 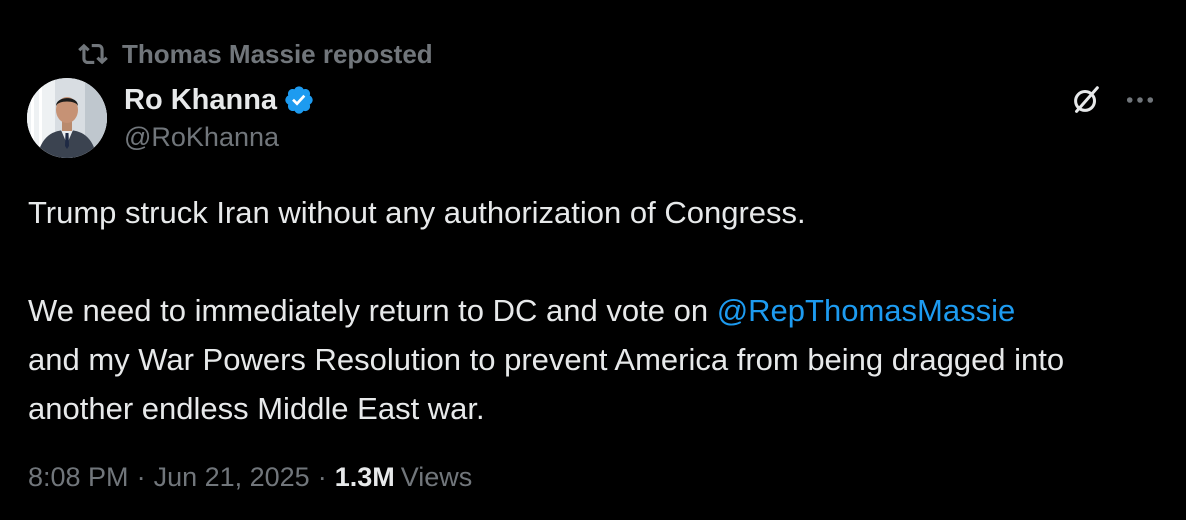 What do you see at coordinates (93, 54) in the screenshot?
I see `repost-icon` at bounding box center [93, 54].